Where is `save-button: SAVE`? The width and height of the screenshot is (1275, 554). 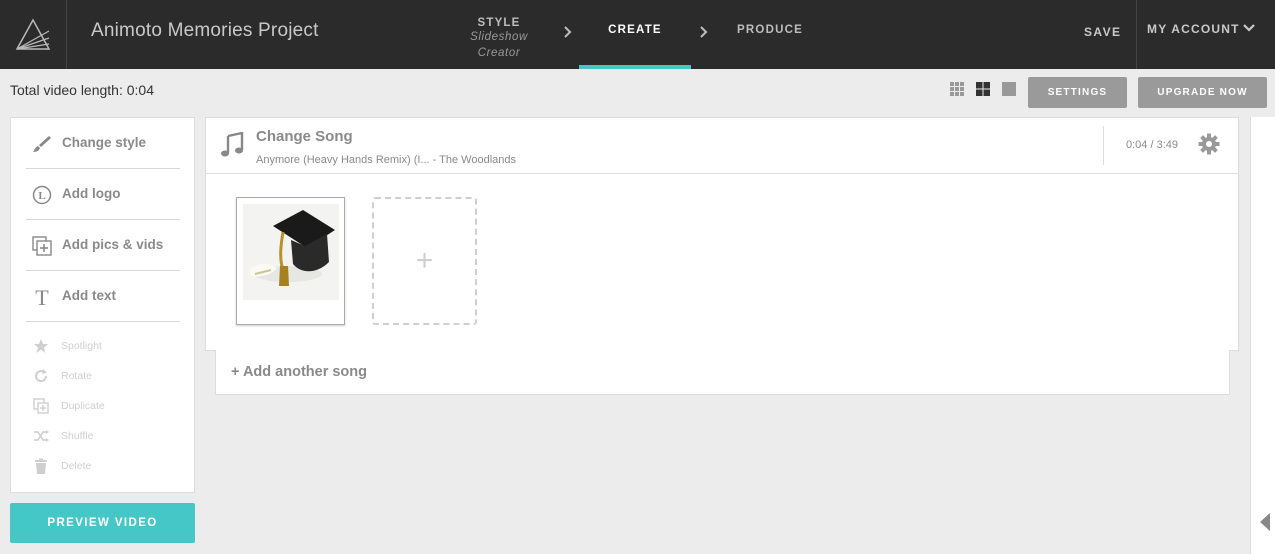 save-button: SAVE is located at coordinates (1102, 32).